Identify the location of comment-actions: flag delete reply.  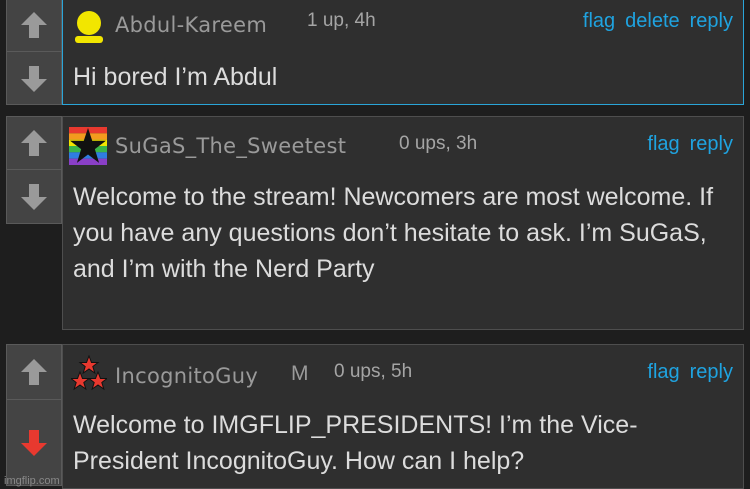
(658, 21).